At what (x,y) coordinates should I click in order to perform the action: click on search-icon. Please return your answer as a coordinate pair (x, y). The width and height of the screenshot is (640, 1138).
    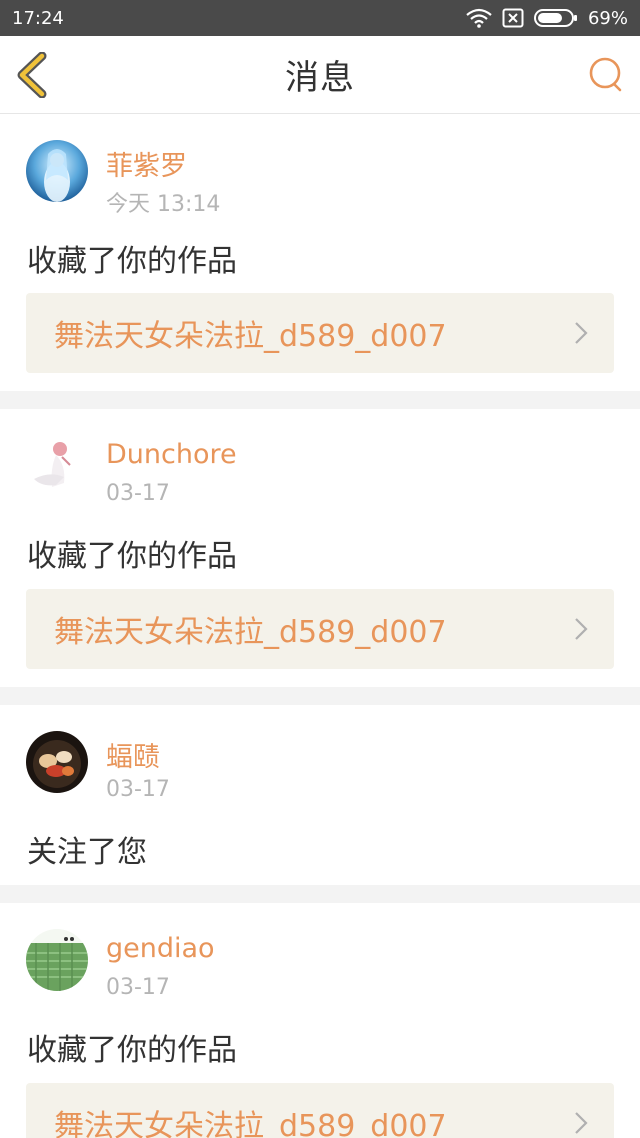
    Looking at the image, I should click on (605, 74).